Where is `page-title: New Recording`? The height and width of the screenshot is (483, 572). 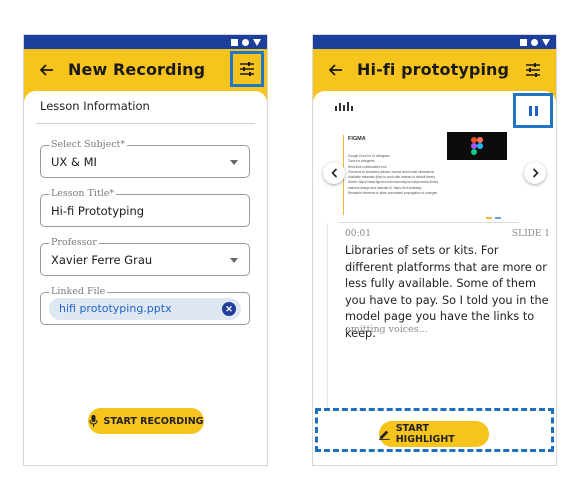
page-title: New Recording is located at coordinates (137, 69).